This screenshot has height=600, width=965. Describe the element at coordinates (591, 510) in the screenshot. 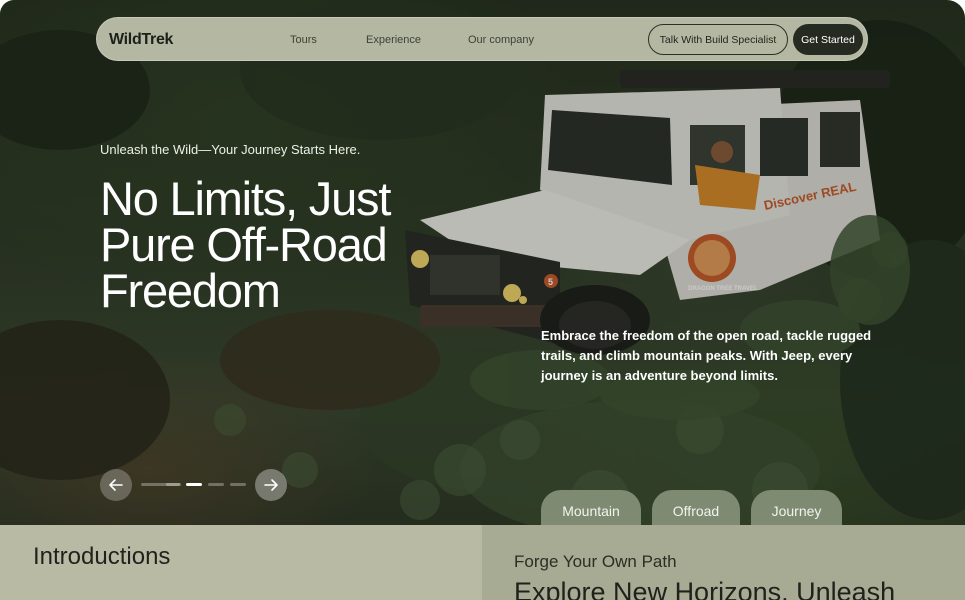

I see `tag-mountain: Mountain` at that location.